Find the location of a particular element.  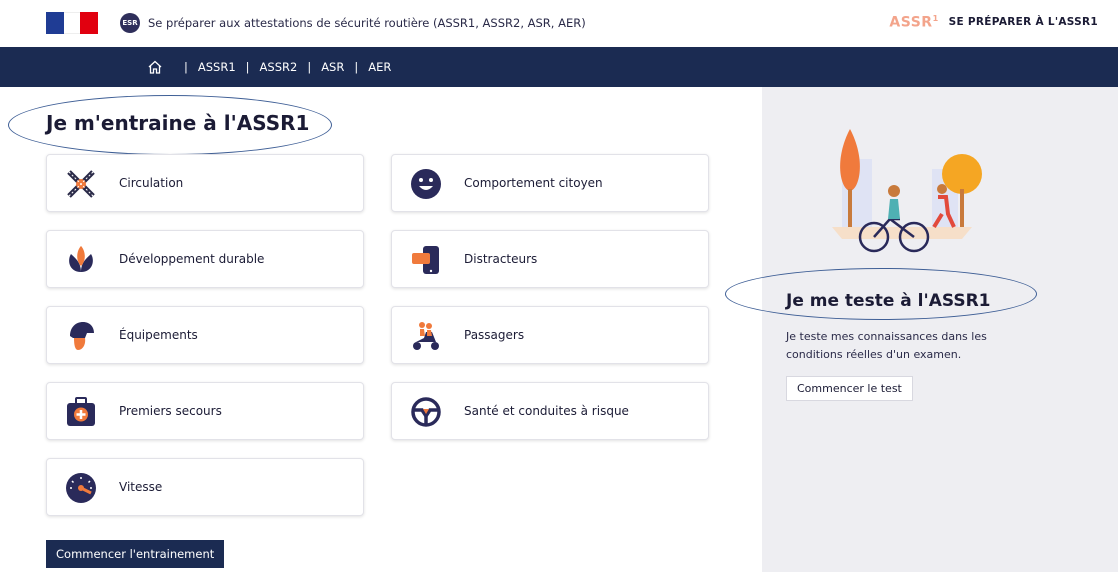

steering-wheel-icon is located at coordinates (426, 412).